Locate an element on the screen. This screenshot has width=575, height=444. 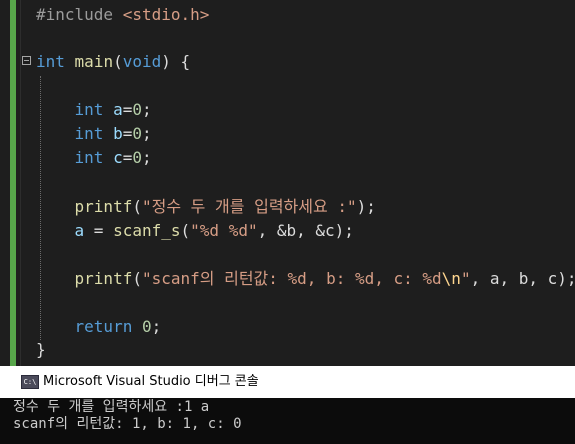
main-close-paren: ) is located at coordinates (166, 61).